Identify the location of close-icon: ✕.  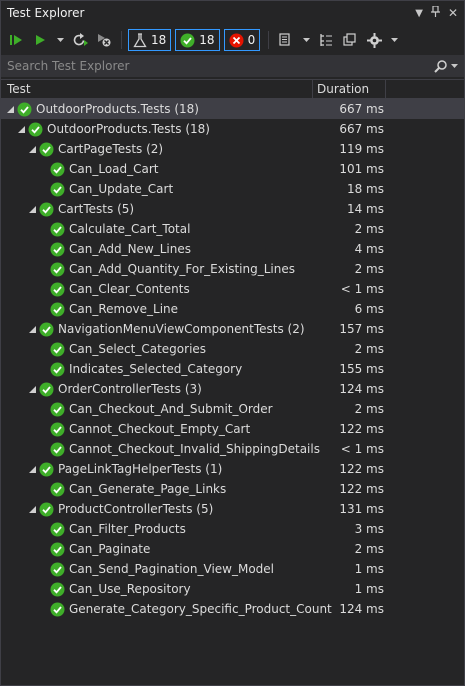
(453, 13).